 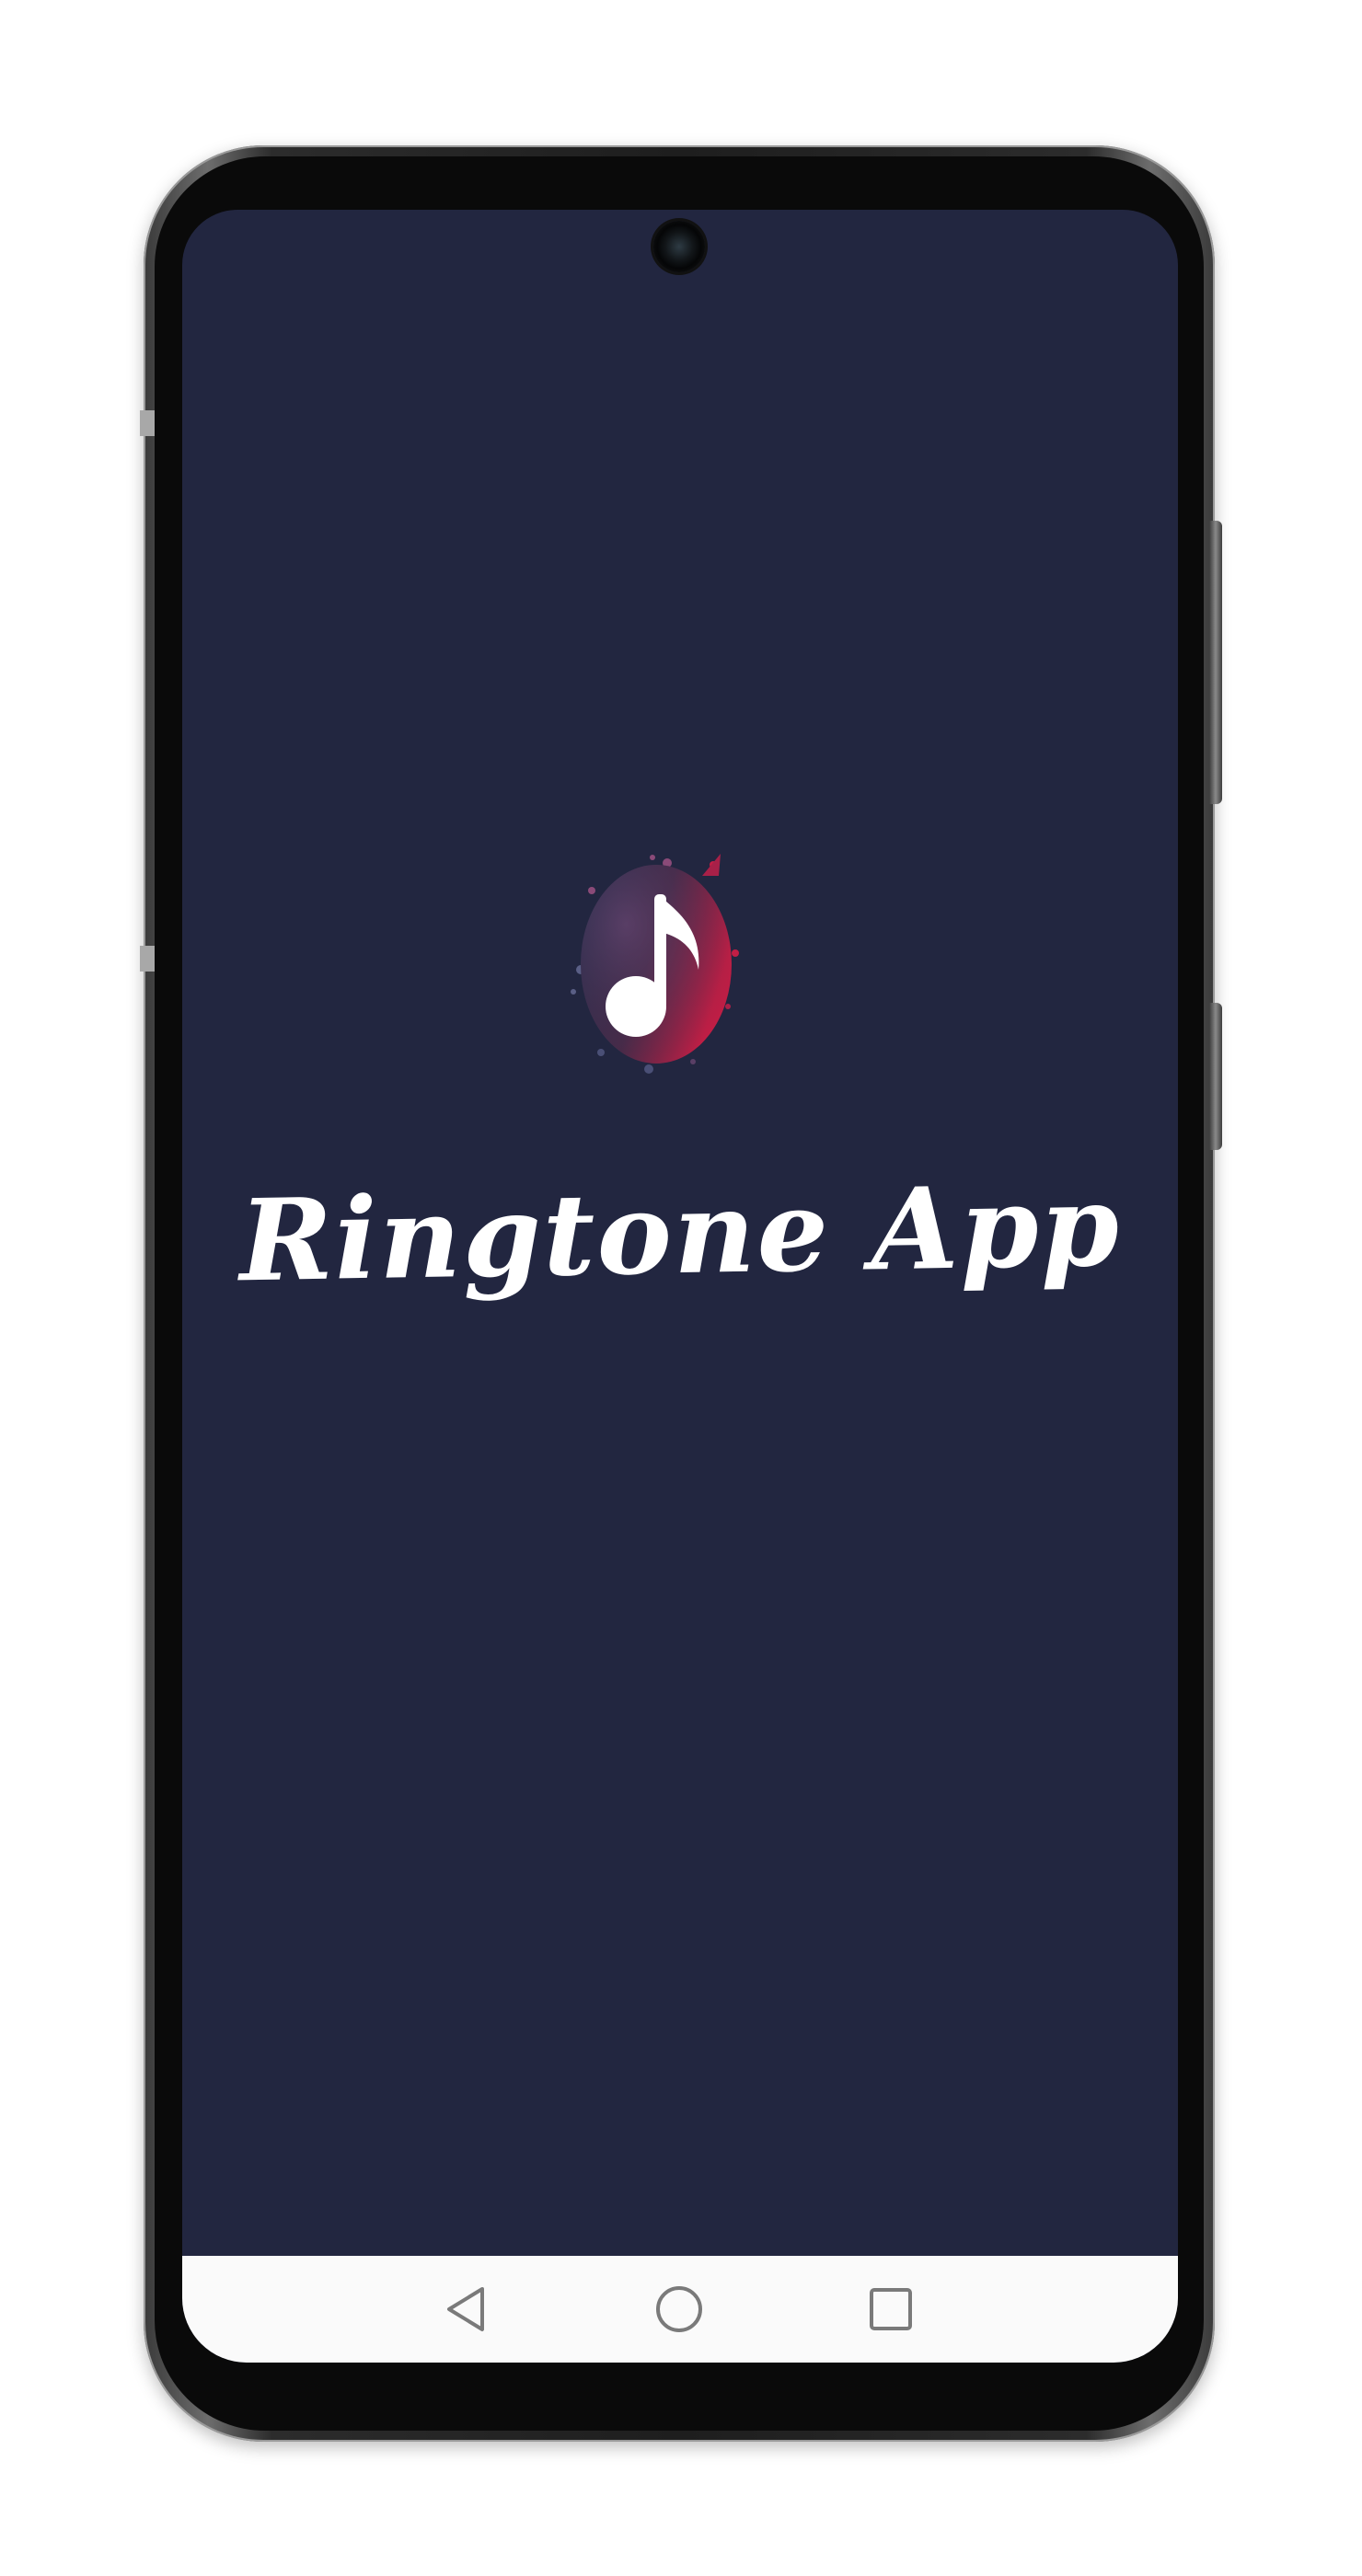 I want to click on recents-button, so click(x=891, y=2309).